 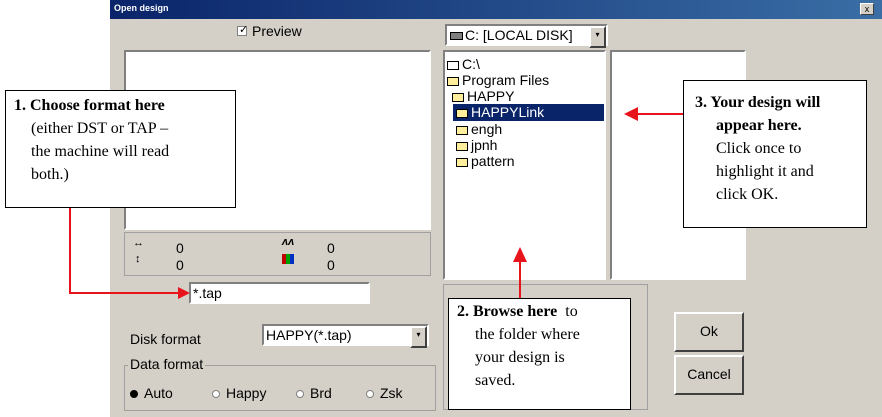 What do you see at coordinates (507, 311) in the screenshot?
I see `callout-browse-title: 2. Browse here` at bounding box center [507, 311].